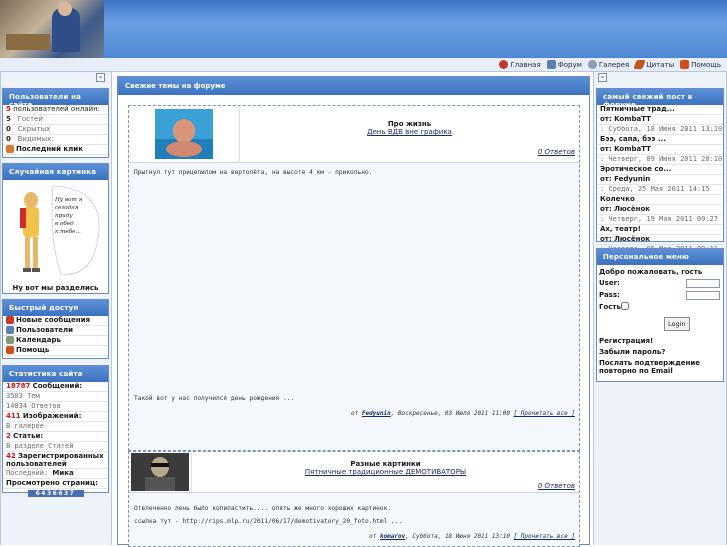  I want to click on calendar-icon, so click(10, 340).